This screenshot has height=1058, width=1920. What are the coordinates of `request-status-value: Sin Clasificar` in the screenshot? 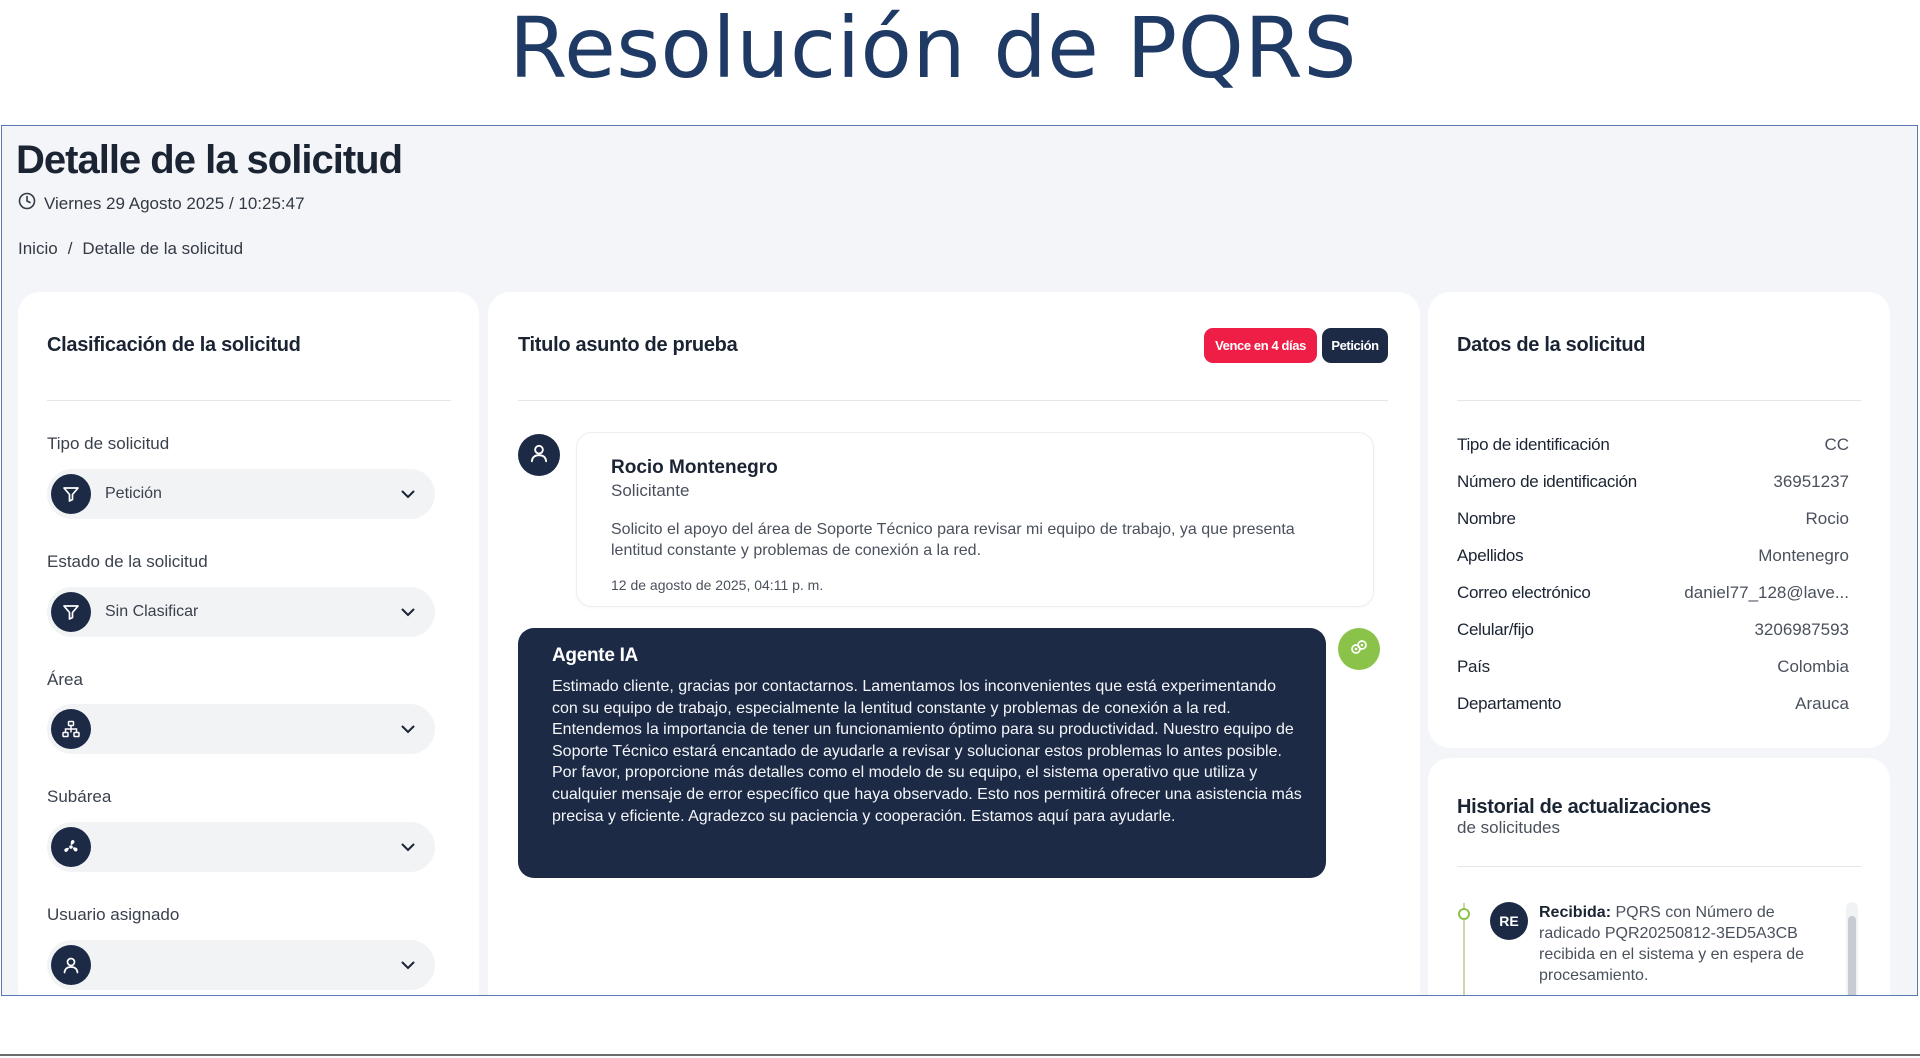 It's located at (152, 611).